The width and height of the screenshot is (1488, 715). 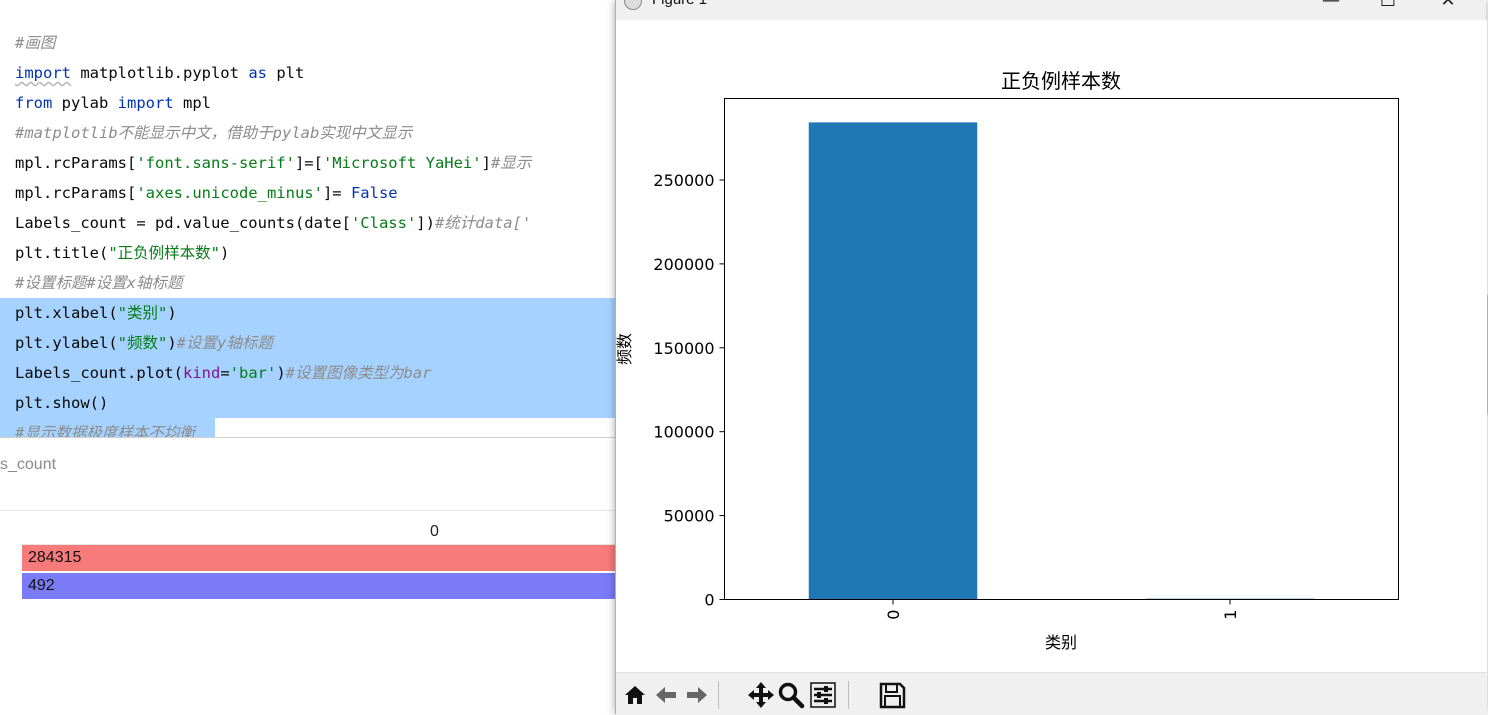 I want to click on code-token: plt.title(, so click(x=62, y=253).